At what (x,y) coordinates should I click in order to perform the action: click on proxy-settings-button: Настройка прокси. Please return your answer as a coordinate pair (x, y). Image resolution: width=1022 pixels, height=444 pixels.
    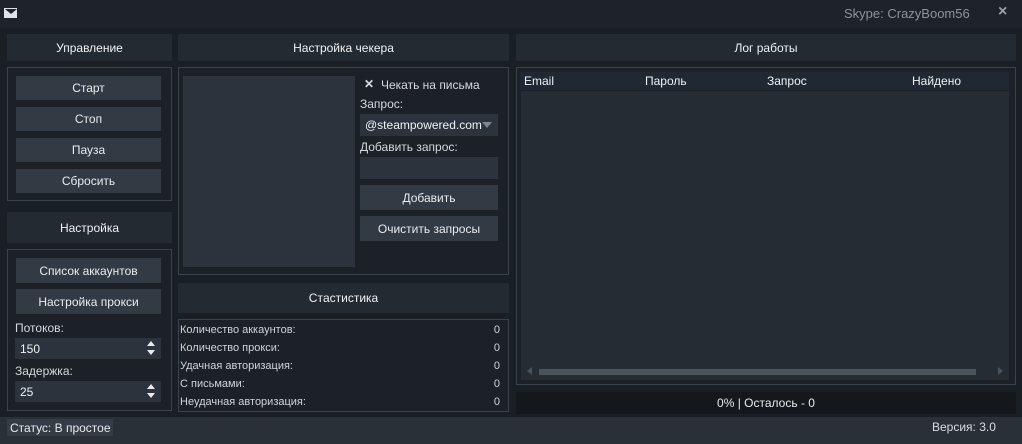
    Looking at the image, I should click on (88, 301).